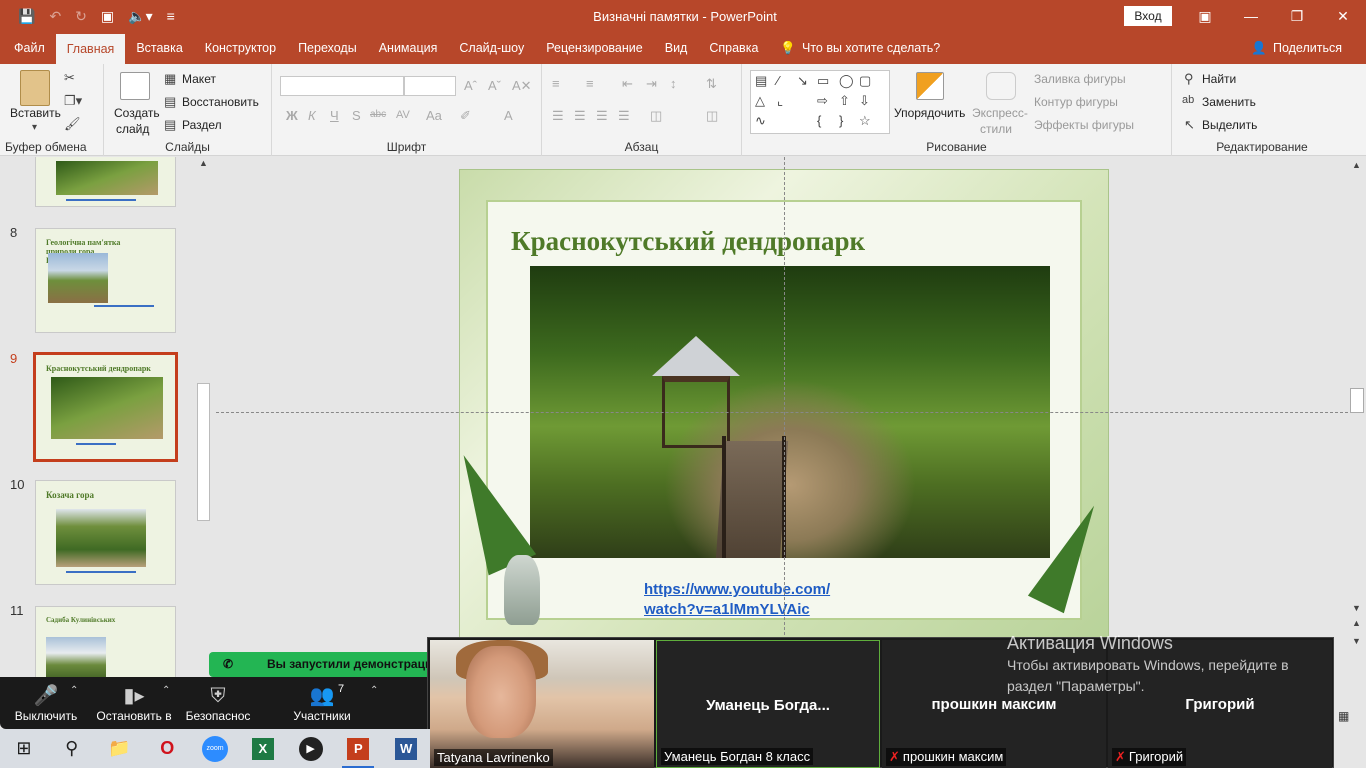 This screenshot has height=768, width=1366. I want to click on copy-icon: ❐▾, so click(73, 101).